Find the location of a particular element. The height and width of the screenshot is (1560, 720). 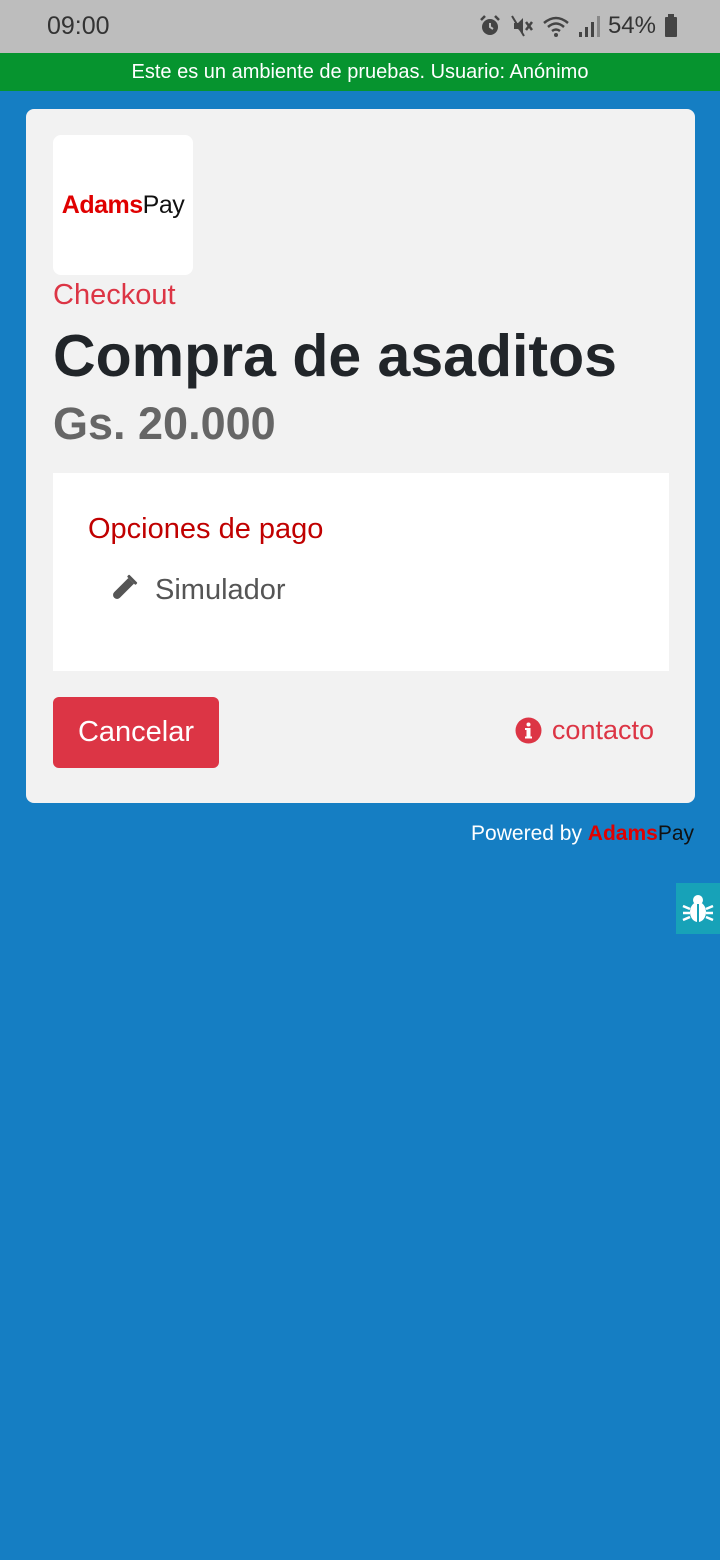

payment-option-simulador: Simulador is located at coordinates (195, 590).